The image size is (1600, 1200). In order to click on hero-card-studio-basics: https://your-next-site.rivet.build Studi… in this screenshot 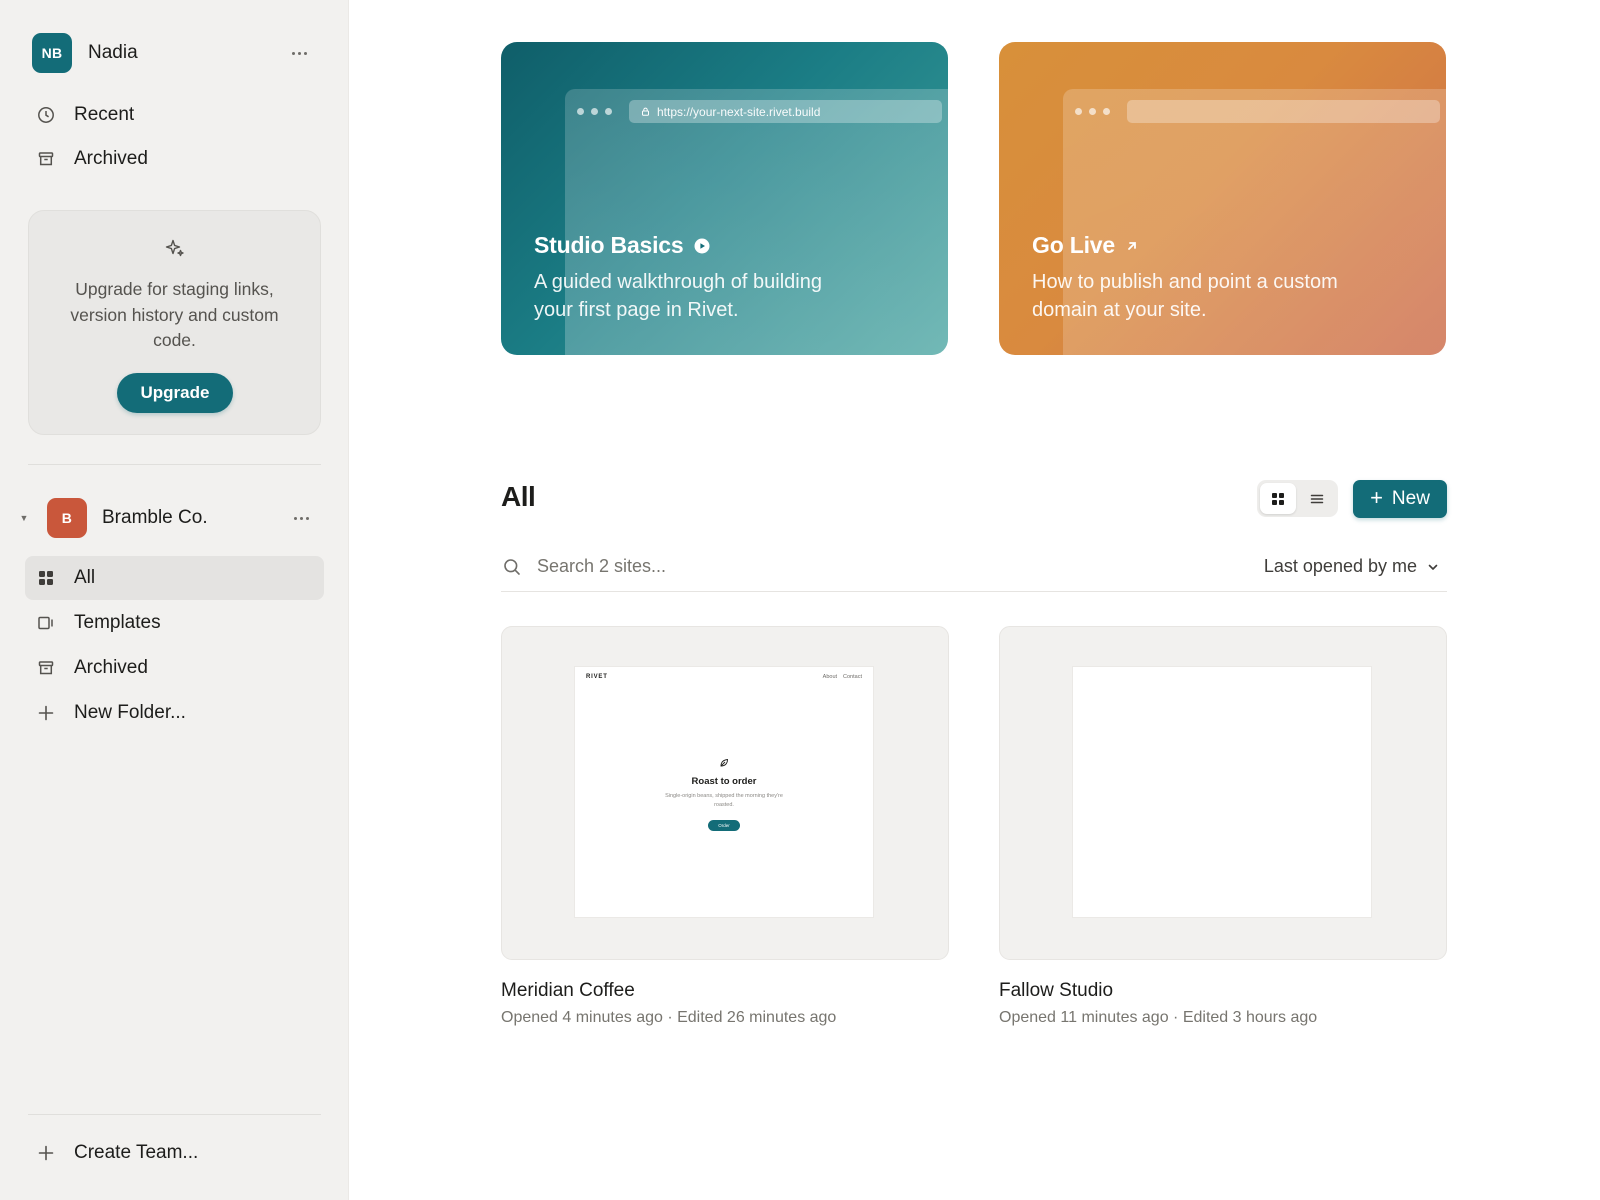, I will do `click(724, 198)`.